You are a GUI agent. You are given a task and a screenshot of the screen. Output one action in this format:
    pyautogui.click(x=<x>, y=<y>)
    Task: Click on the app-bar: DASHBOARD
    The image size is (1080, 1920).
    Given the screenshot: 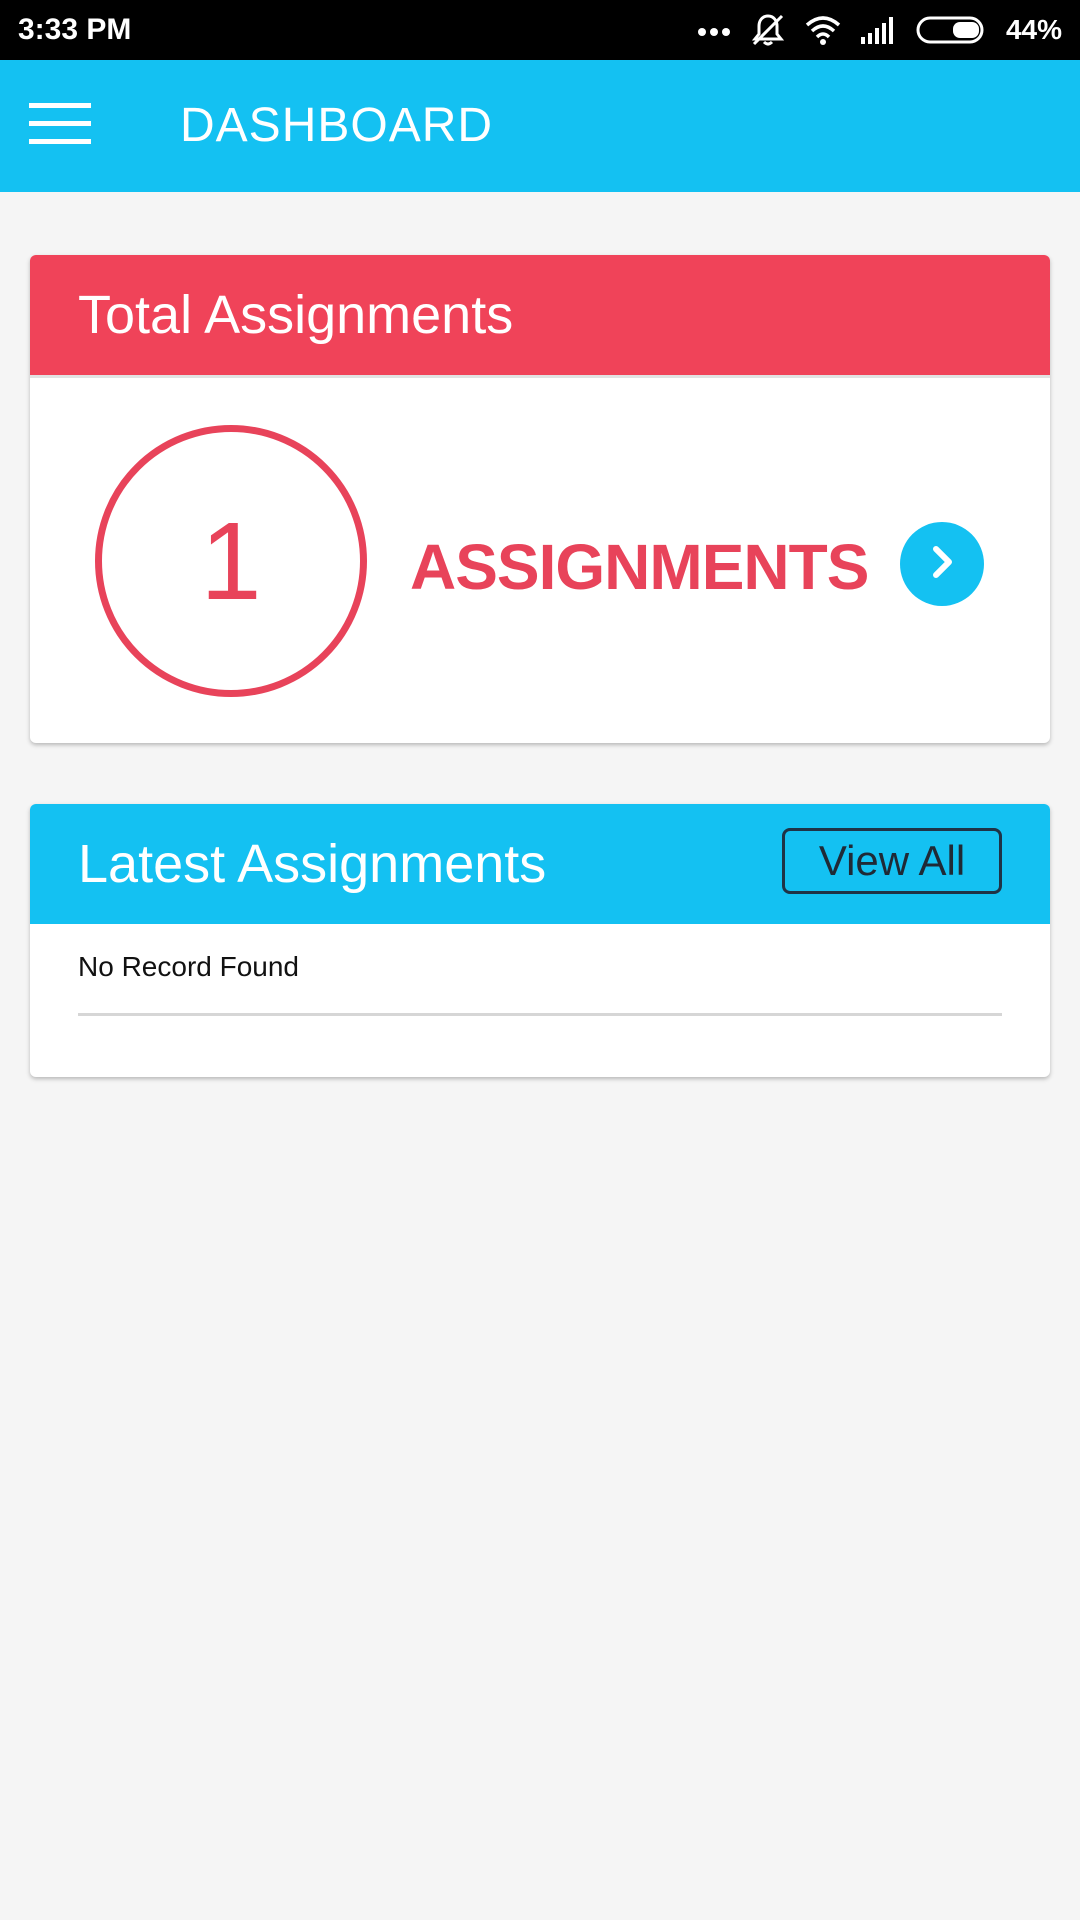 What is the action you would take?
    pyautogui.click(x=540, y=126)
    